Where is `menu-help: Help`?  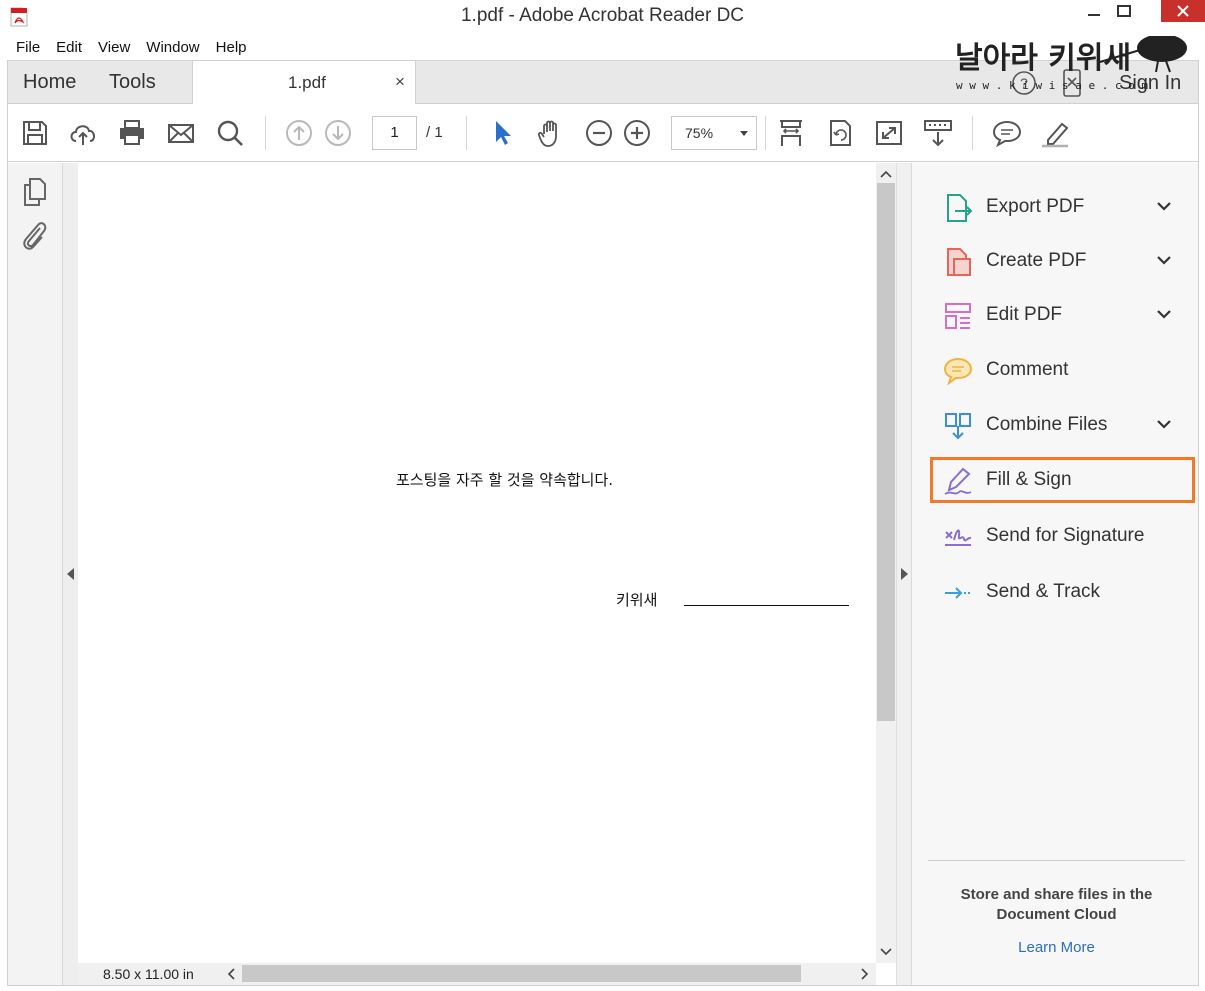
menu-help: Help is located at coordinates (231, 48).